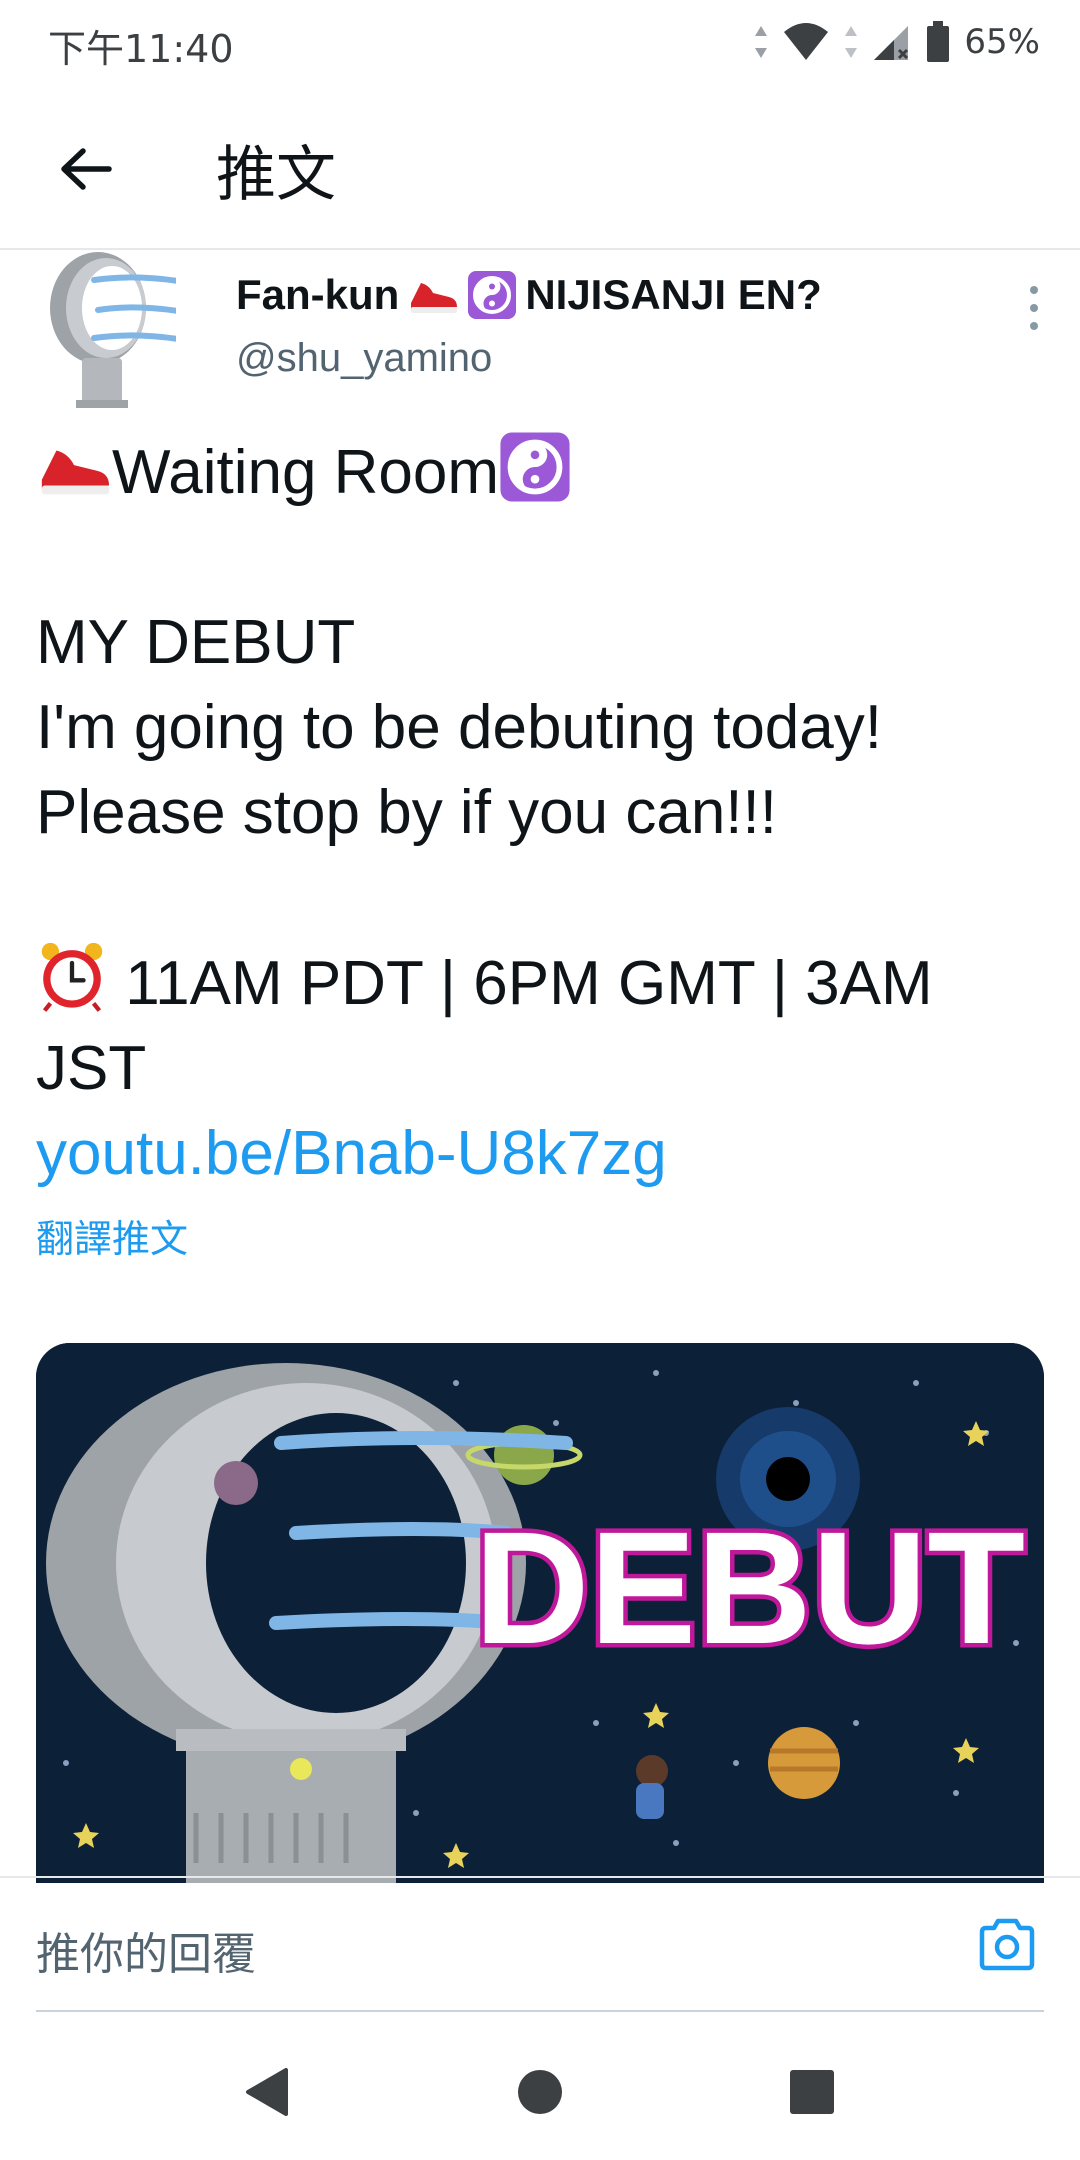 Image resolution: width=1080 pixels, height=2160 pixels. Describe the element at coordinates (196, 642) in the screenshot. I see `tweet-line-debut: MY DEBUT` at that location.